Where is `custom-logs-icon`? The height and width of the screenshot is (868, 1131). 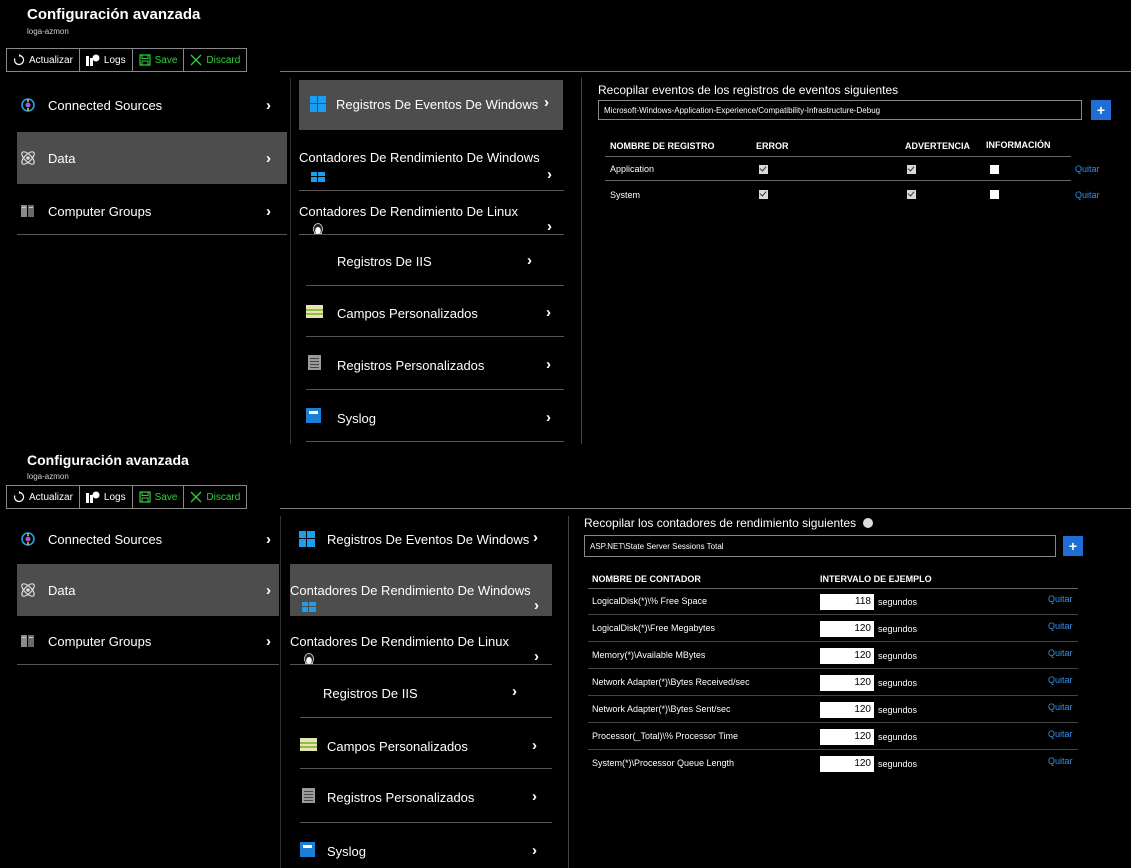 custom-logs-icon is located at coordinates (308, 797).